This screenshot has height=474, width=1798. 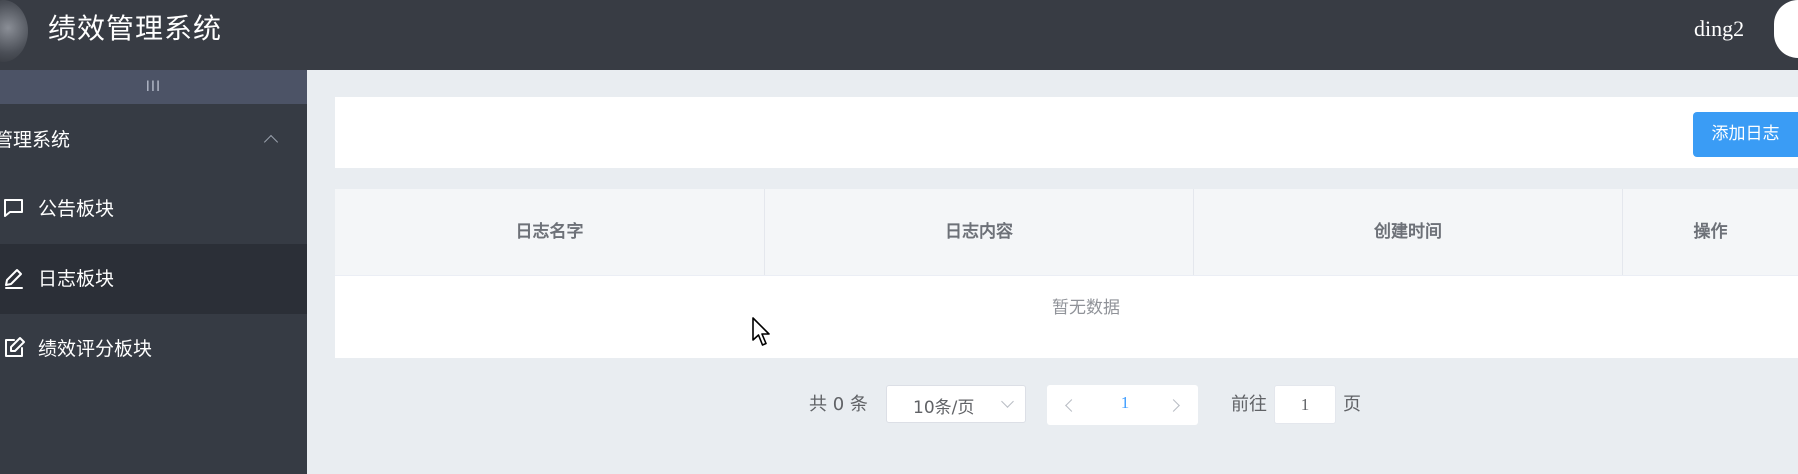 What do you see at coordinates (1007, 401) in the screenshot?
I see `chevron-down-icon` at bounding box center [1007, 401].